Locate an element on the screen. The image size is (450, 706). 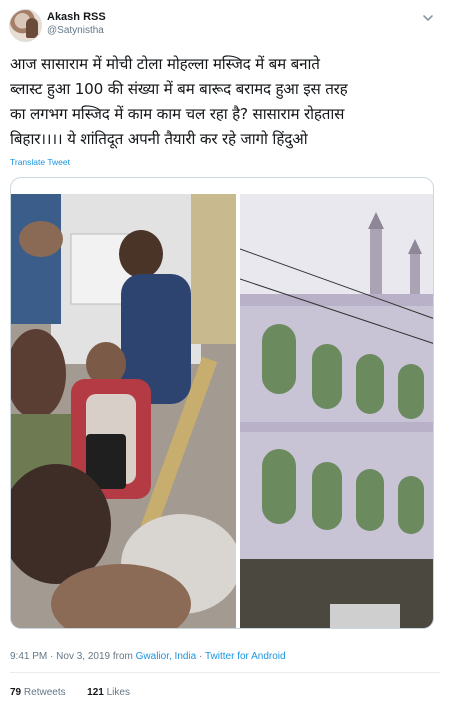
avatar is located at coordinates (25, 25).